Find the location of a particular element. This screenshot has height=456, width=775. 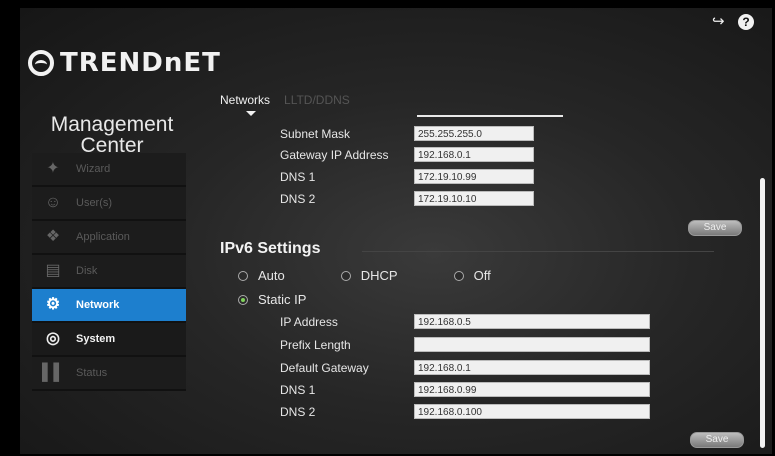

radio-auto-label: Auto is located at coordinates (271, 275).